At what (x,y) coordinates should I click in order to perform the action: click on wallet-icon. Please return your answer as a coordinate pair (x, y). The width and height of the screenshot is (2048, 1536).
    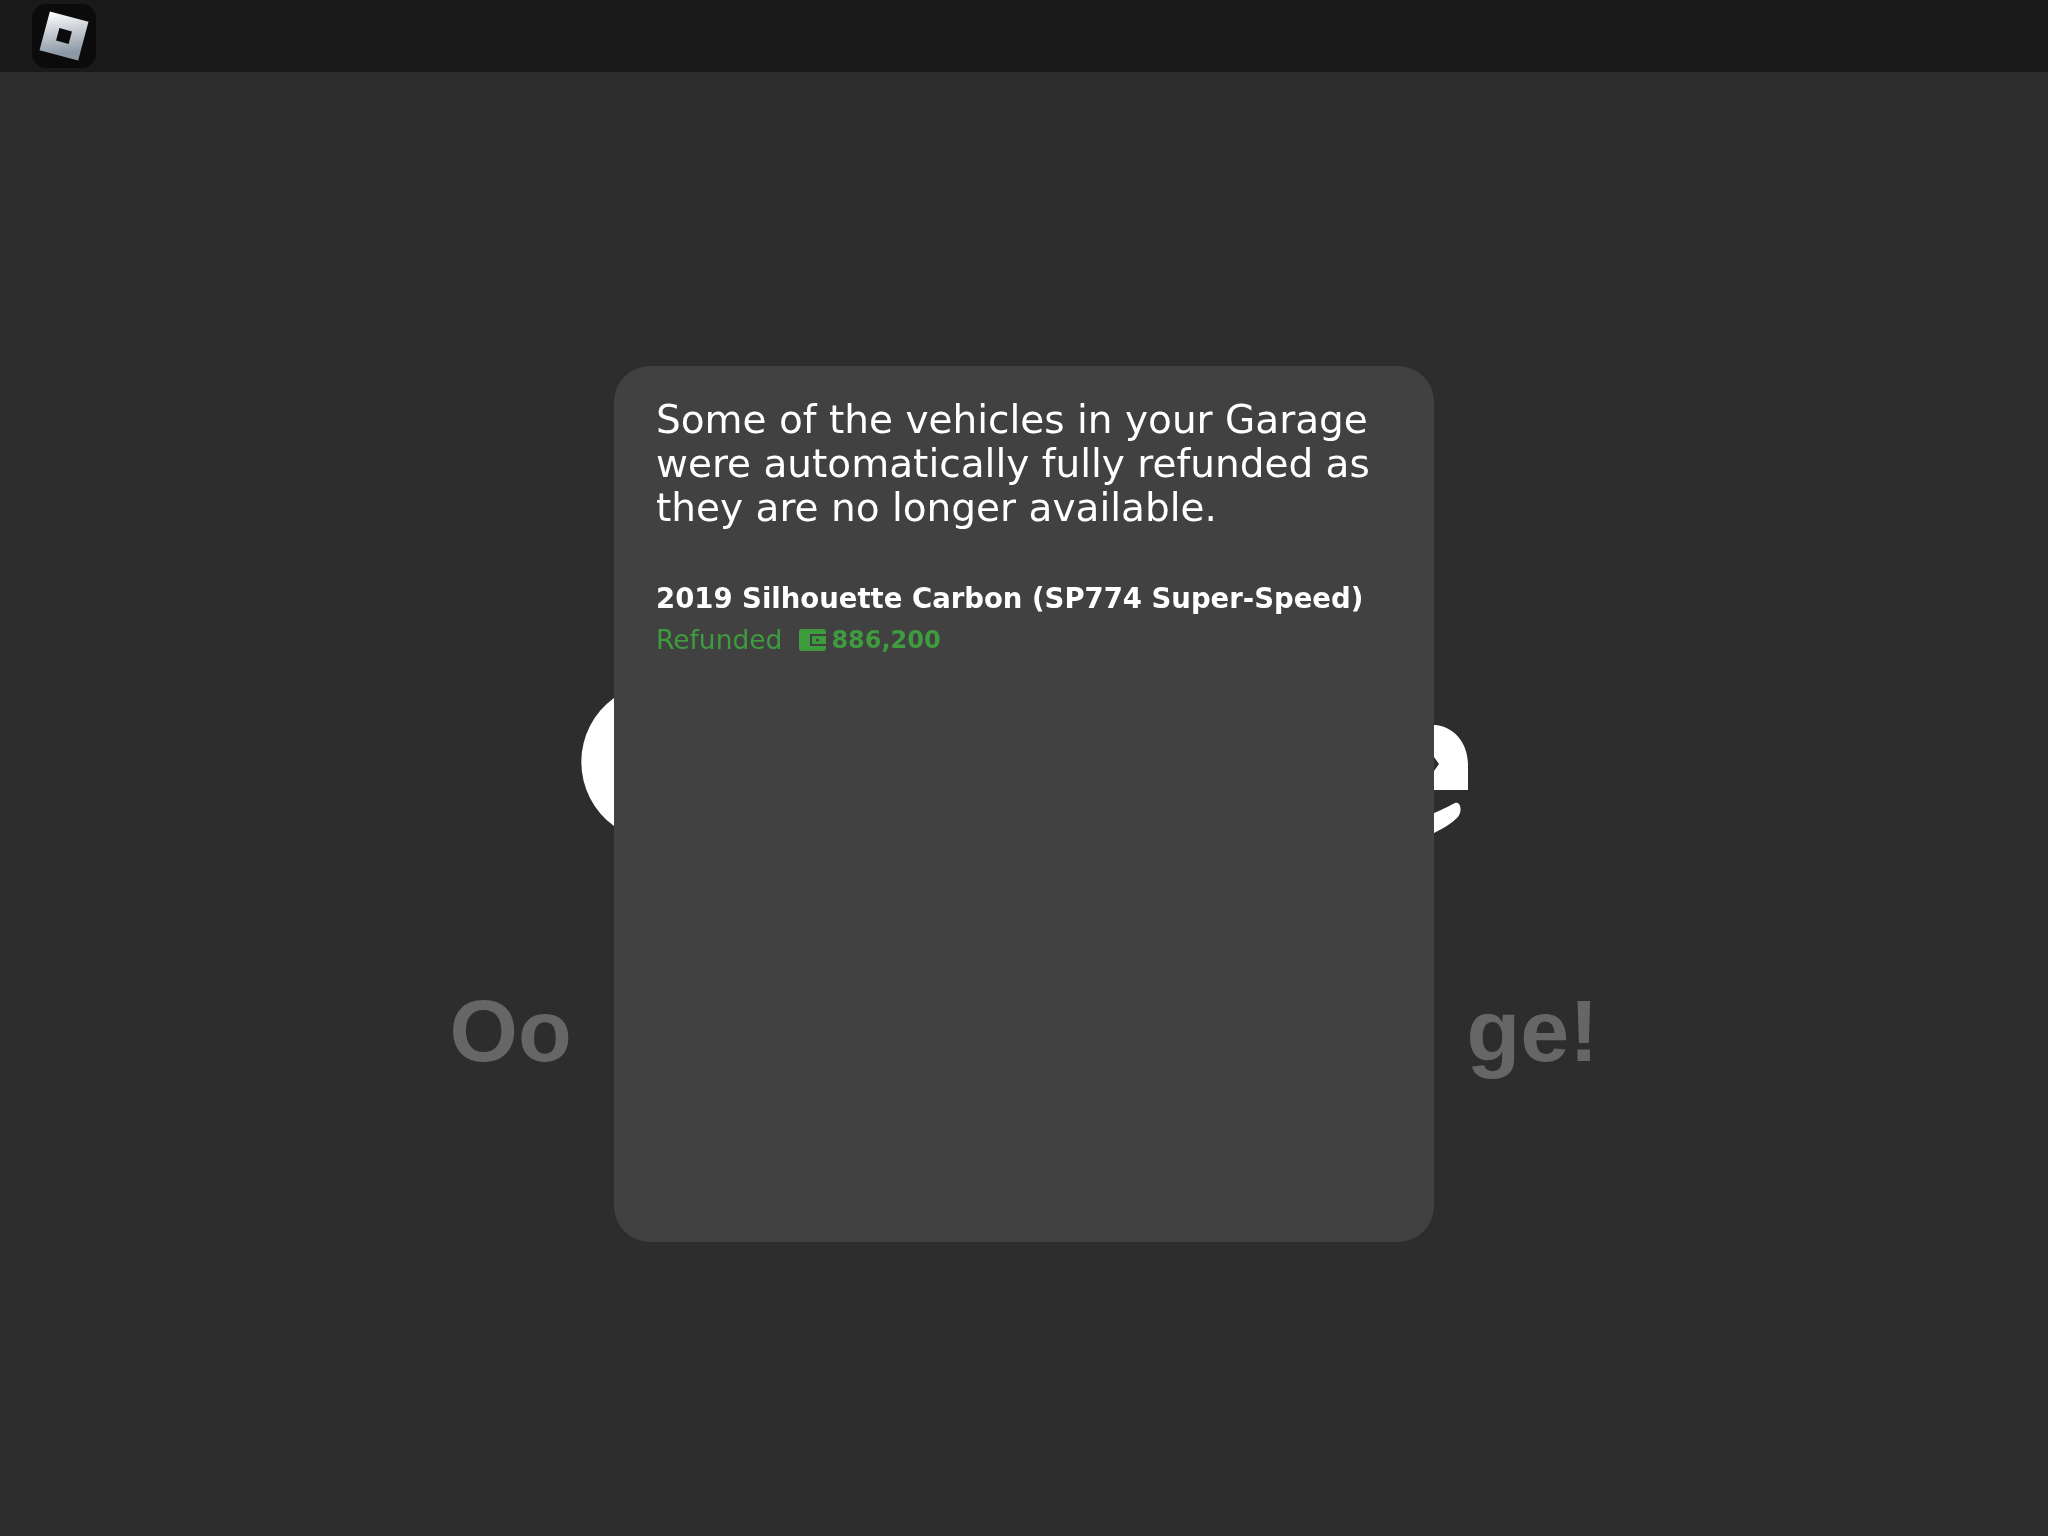
    Looking at the image, I should click on (813, 640).